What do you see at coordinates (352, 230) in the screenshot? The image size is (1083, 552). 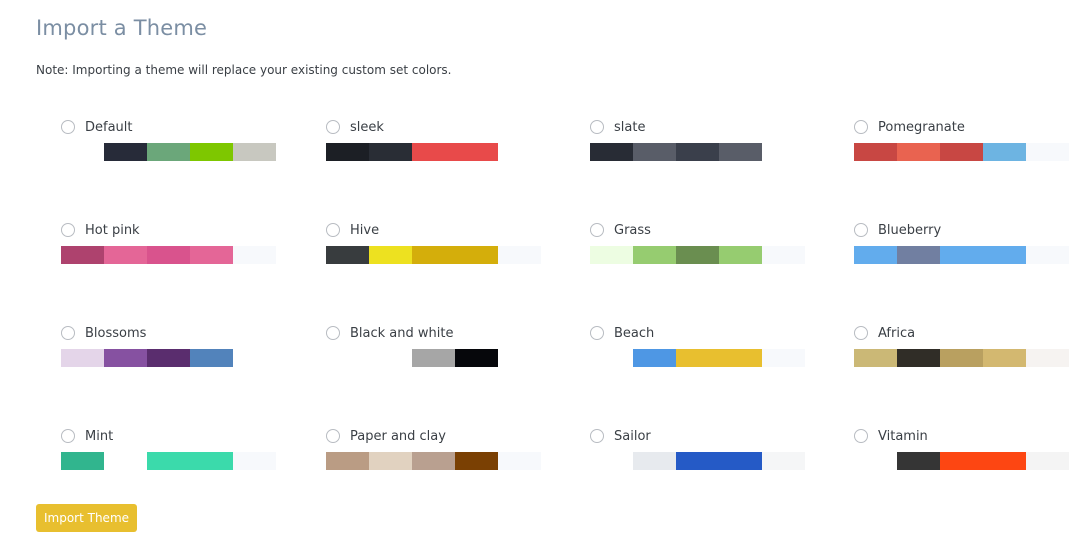 I see `theme-option-label-row: Hive` at bounding box center [352, 230].